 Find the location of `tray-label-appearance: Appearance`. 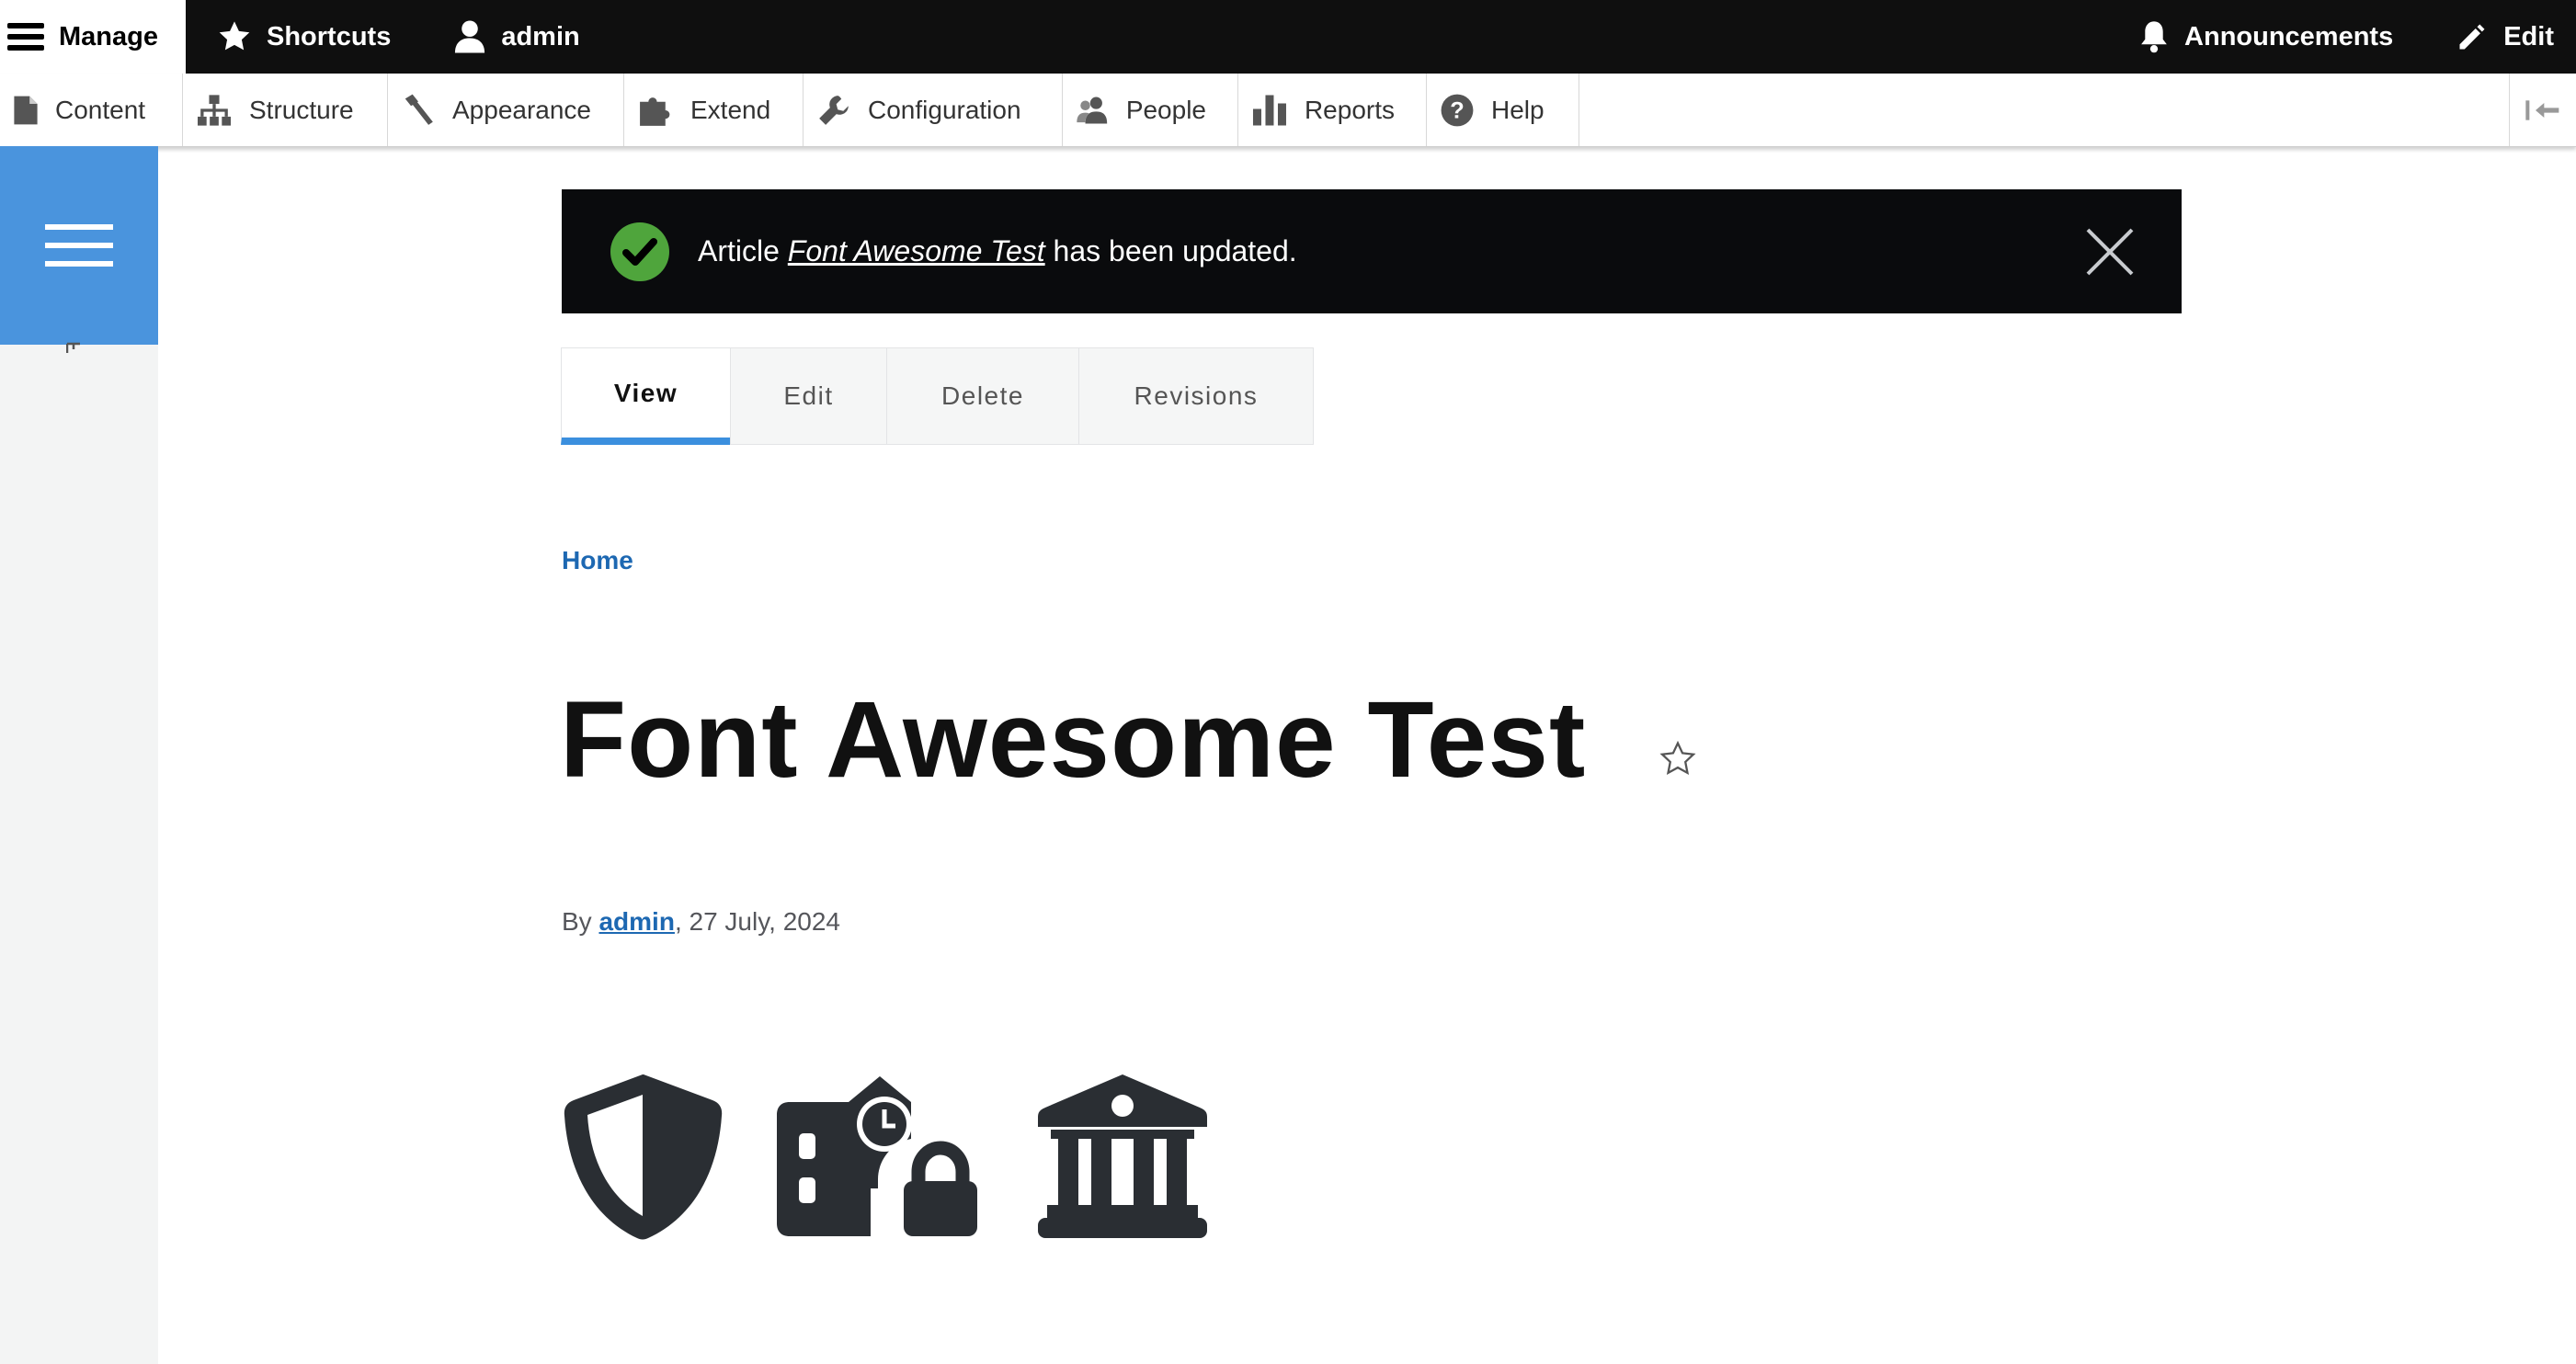

tray-label-appearance: Appearance is located at coordinates (522, 109).